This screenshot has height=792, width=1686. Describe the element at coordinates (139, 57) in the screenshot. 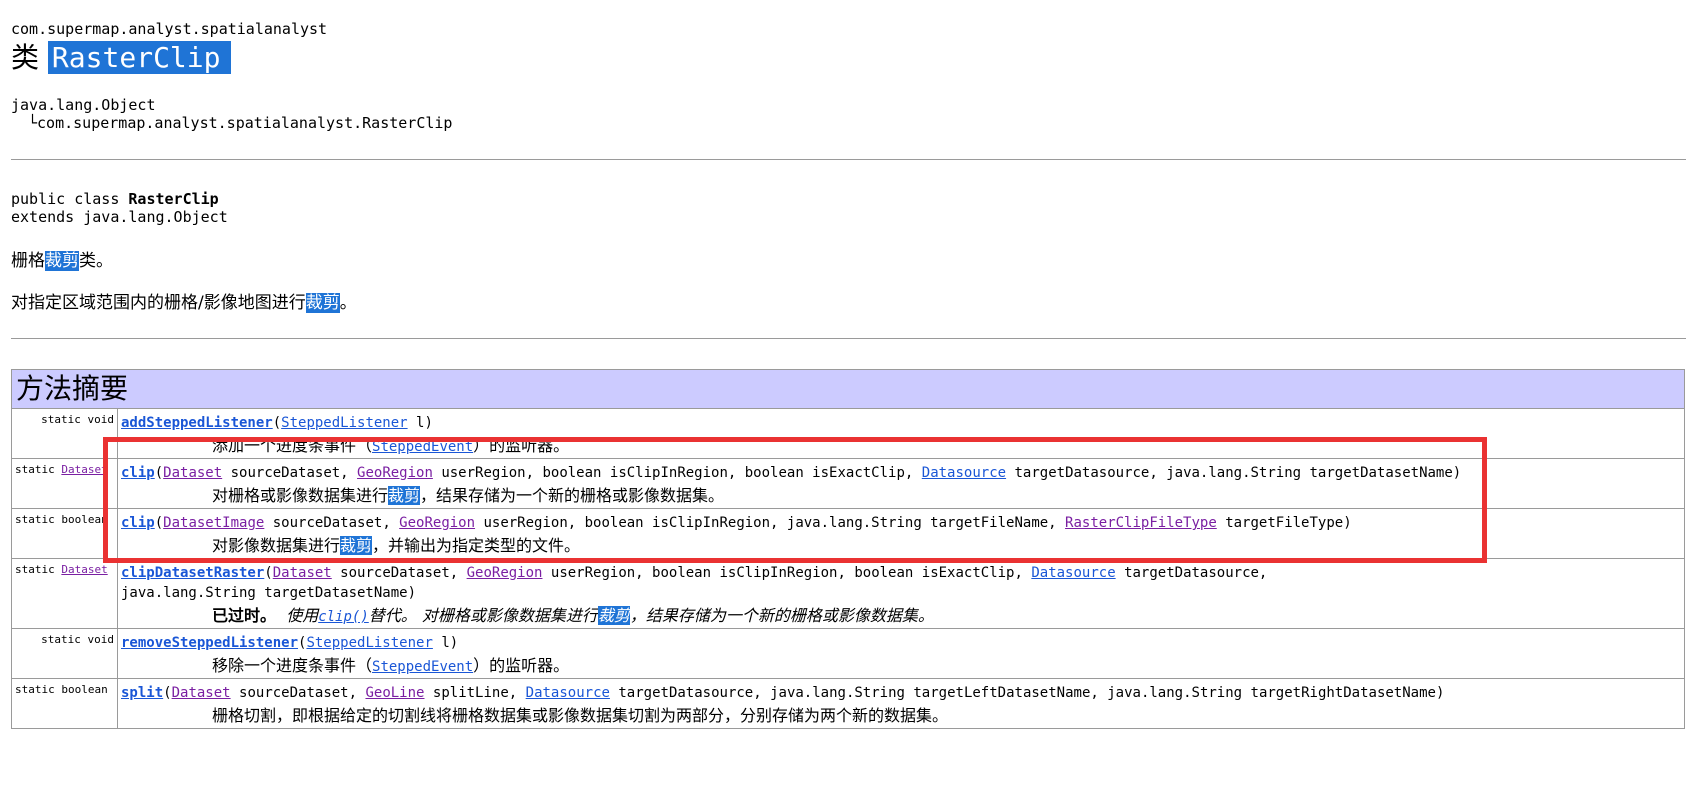

I see `class-title-name: RasterClip` at that location.